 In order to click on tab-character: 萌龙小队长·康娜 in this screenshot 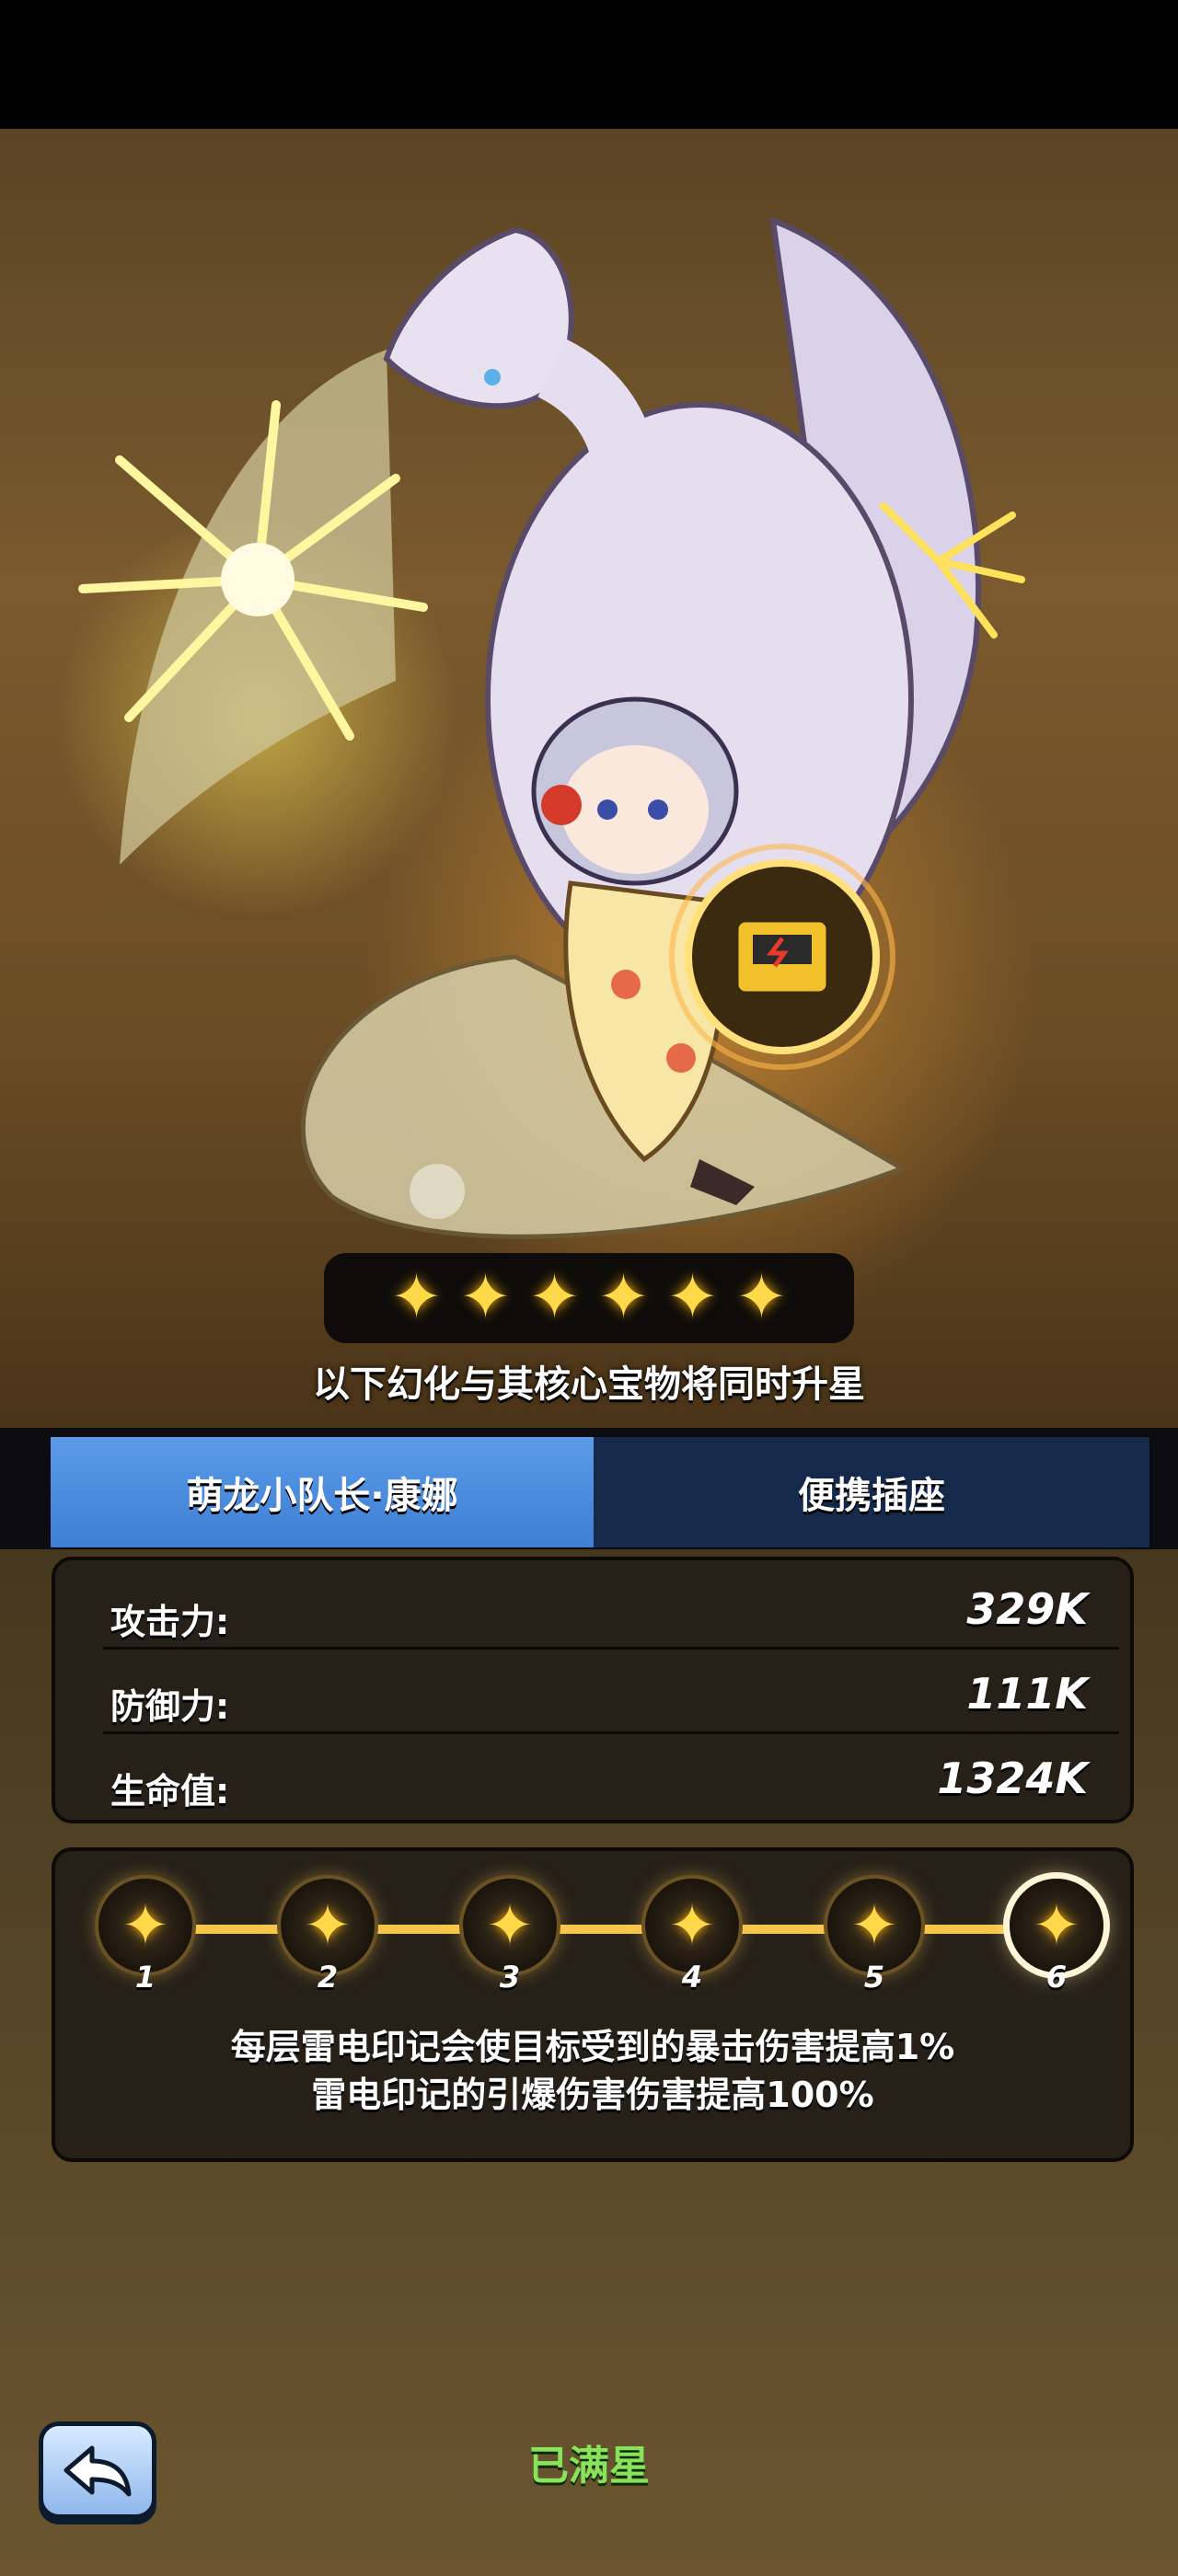, I will do `click(322, 1492)`.